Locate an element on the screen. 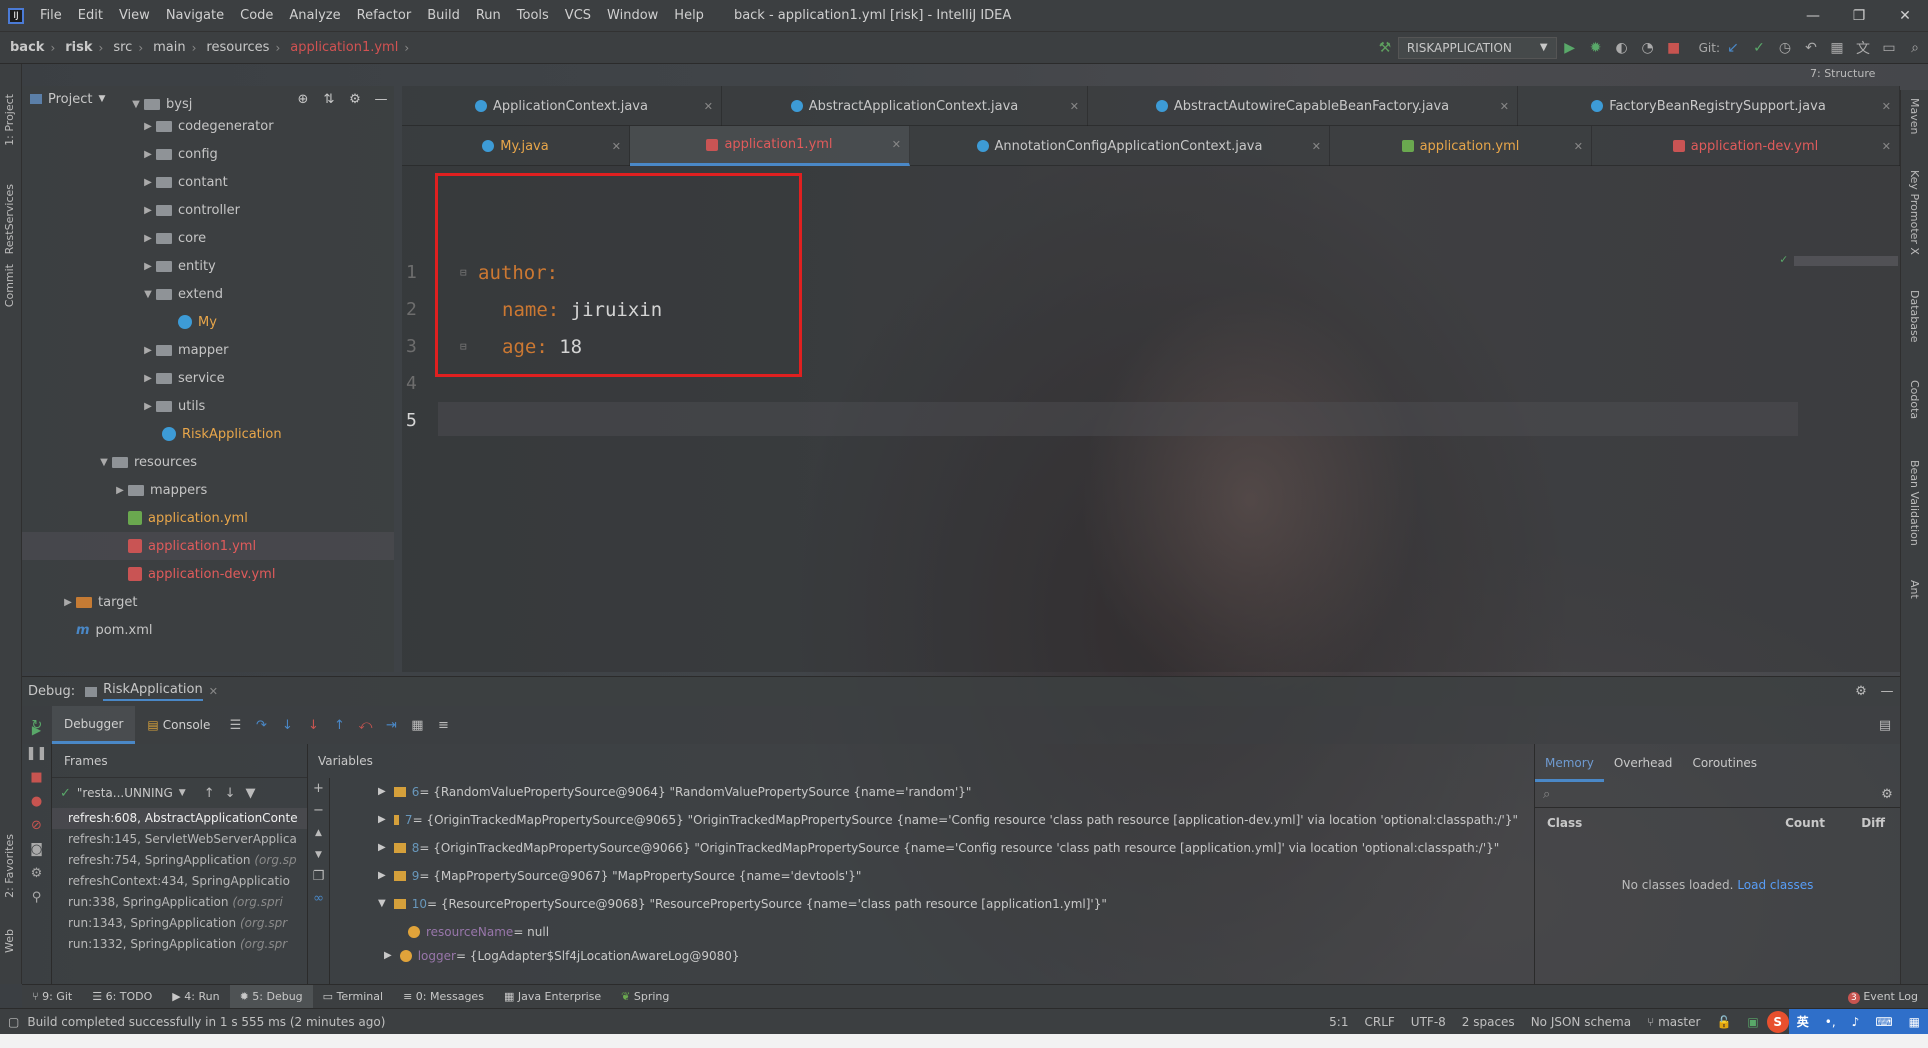 Image resolution: width=1928 pixels, height=1048 pixels. commit-tool-tab: Commit is located at coordinates (9, 285).